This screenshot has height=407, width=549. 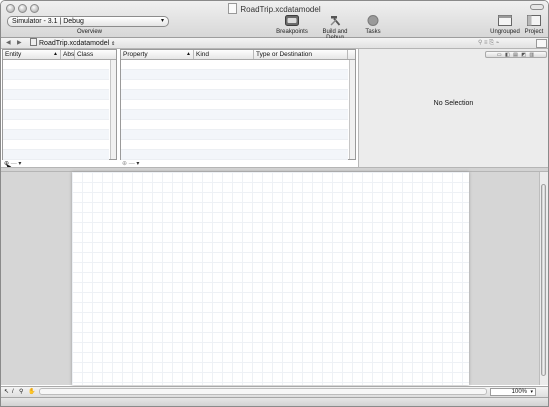 I want to click on tasks-button: Tasks, so click(x=373, y=25).